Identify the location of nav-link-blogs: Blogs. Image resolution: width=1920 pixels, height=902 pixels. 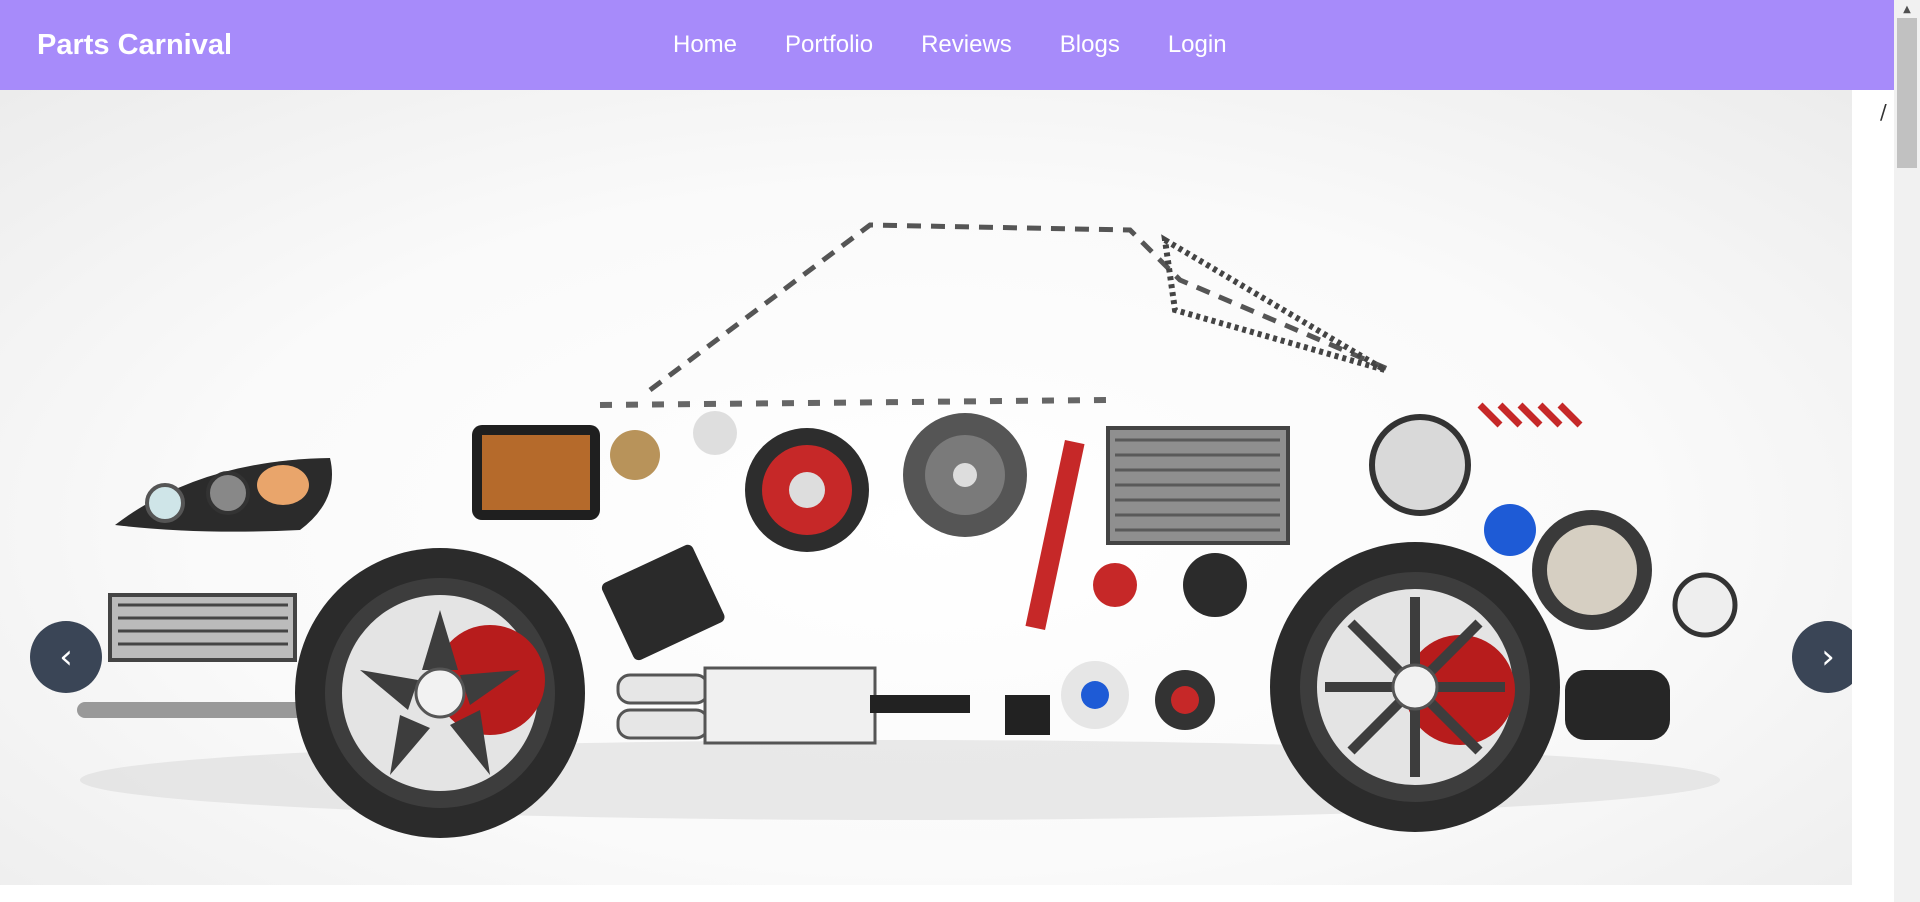
(1090, 44).